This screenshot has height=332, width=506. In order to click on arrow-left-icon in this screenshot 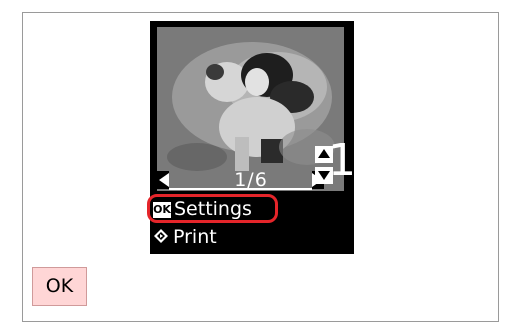, I will do `click(164, 180)`.